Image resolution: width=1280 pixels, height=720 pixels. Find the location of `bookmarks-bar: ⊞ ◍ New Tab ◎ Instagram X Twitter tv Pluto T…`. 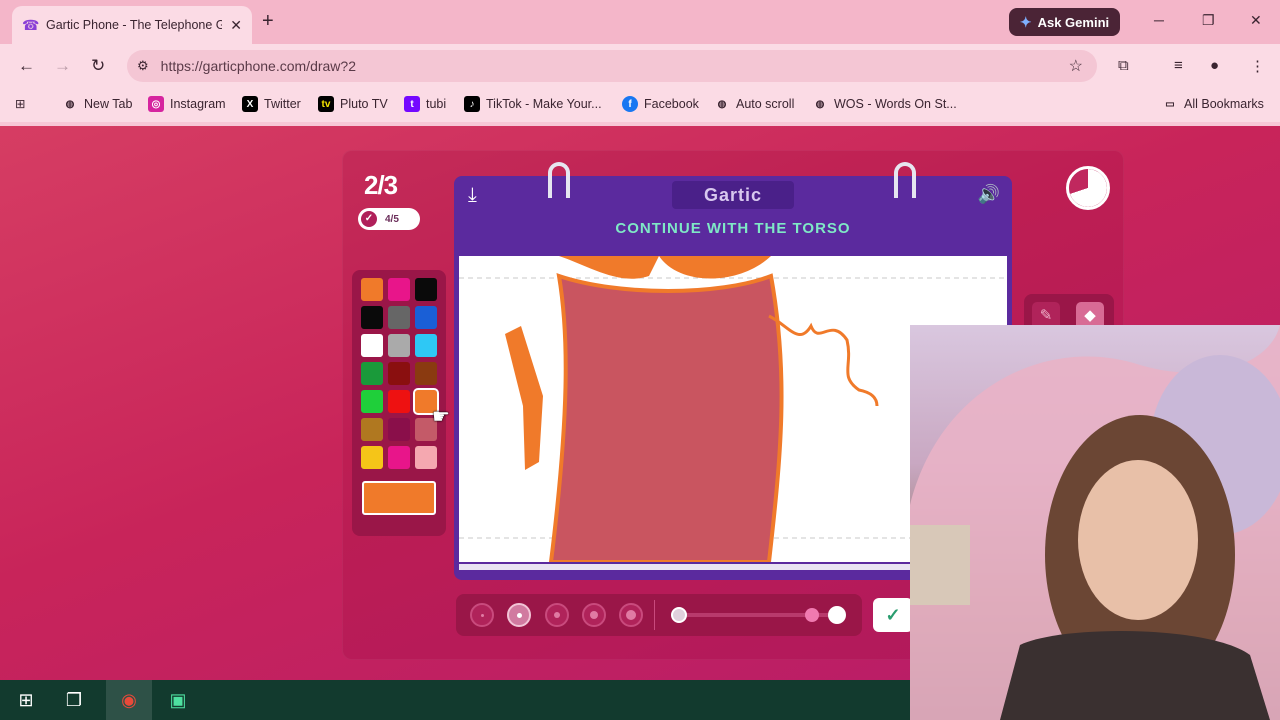

bookmarks-bar: ⊞ ◍ New Tab ◎ Instagram X Twitter tv Pluto T… is located at coordinates (640, 105).